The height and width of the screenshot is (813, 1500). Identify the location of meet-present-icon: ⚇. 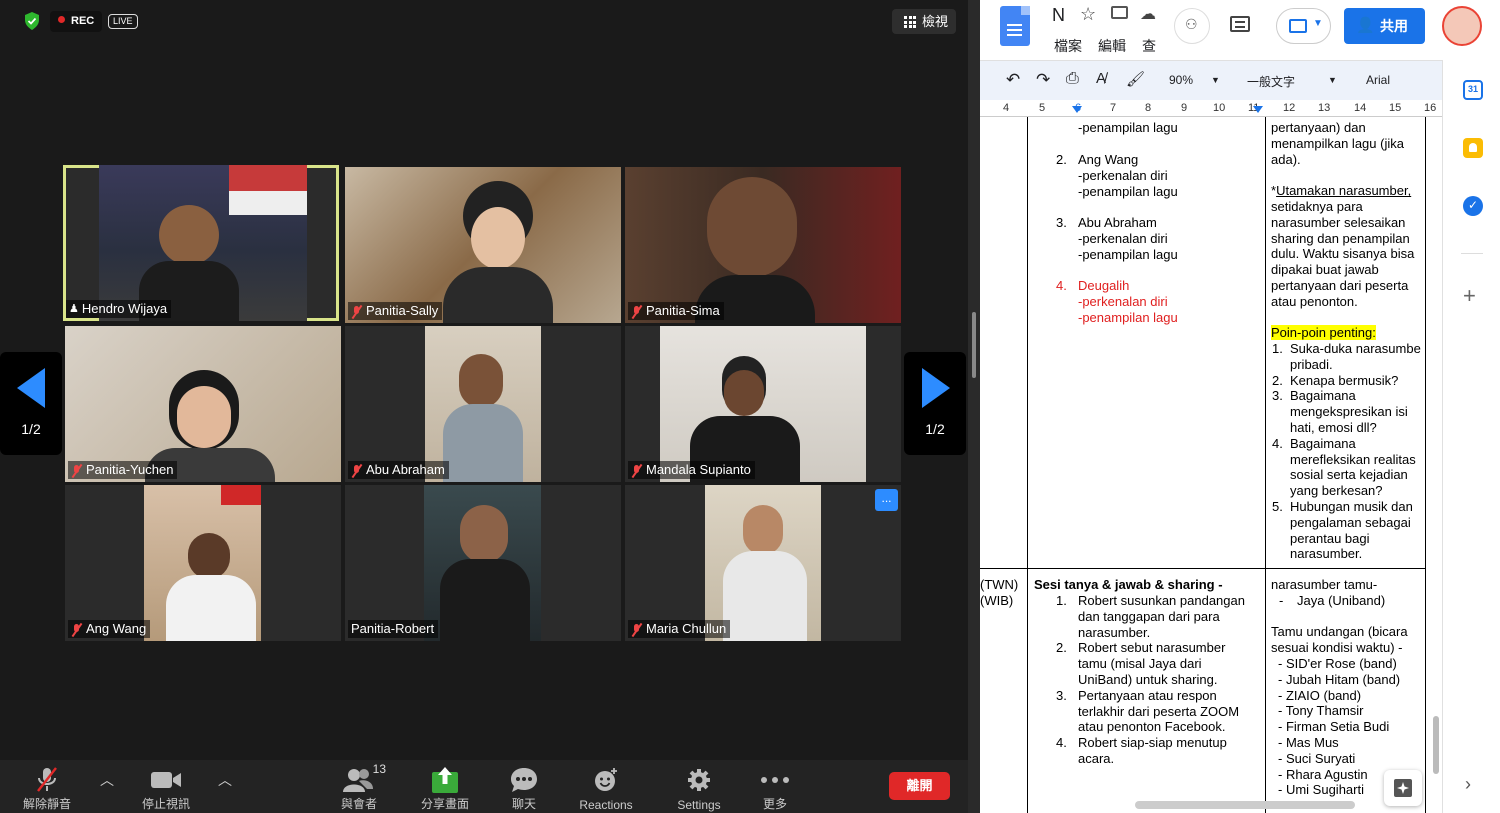
(1192, 26).